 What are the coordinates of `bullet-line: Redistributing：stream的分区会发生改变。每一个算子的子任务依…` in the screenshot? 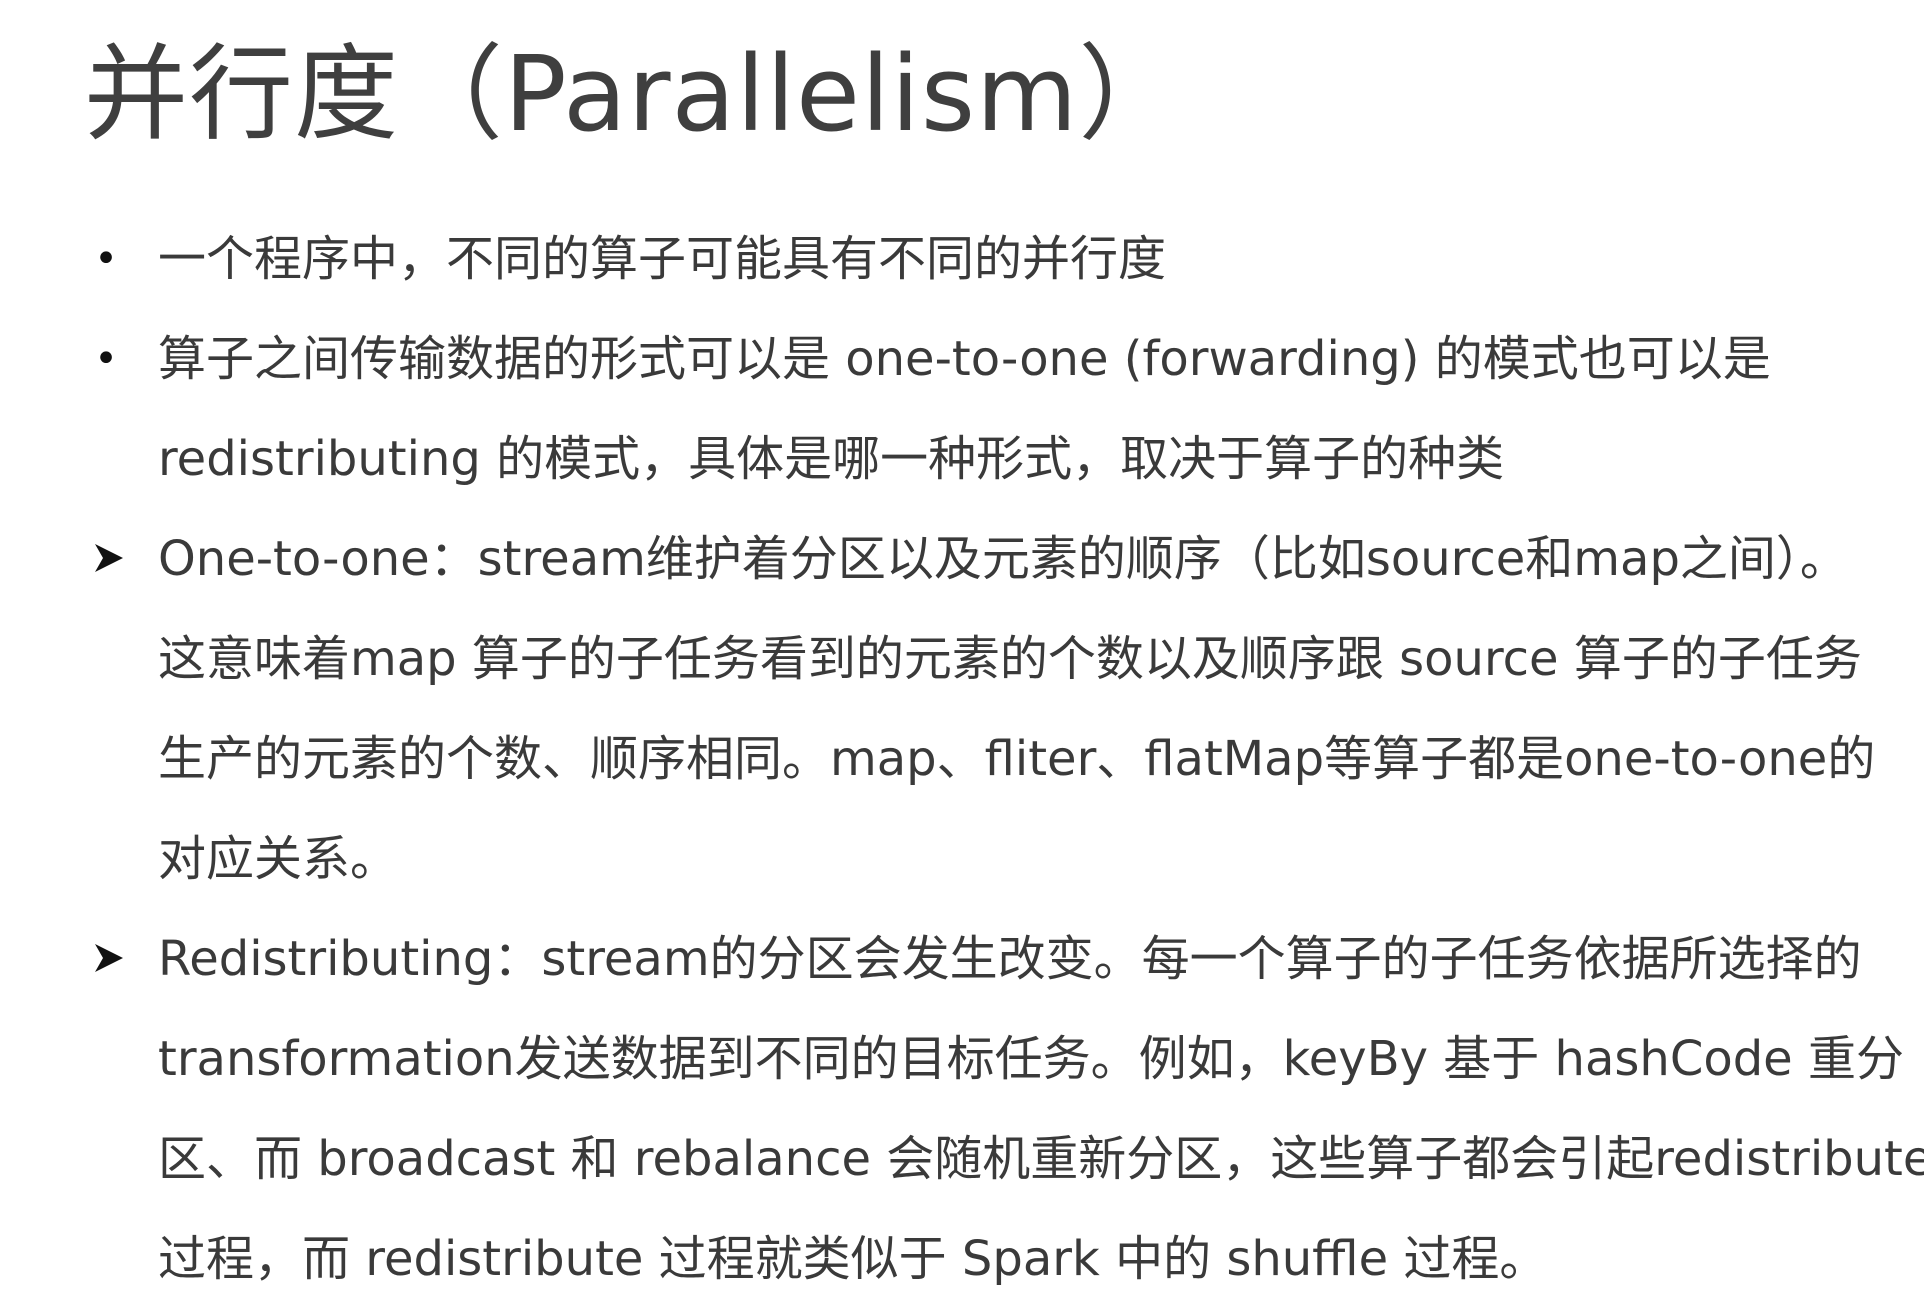 It's located at (1010, 959).